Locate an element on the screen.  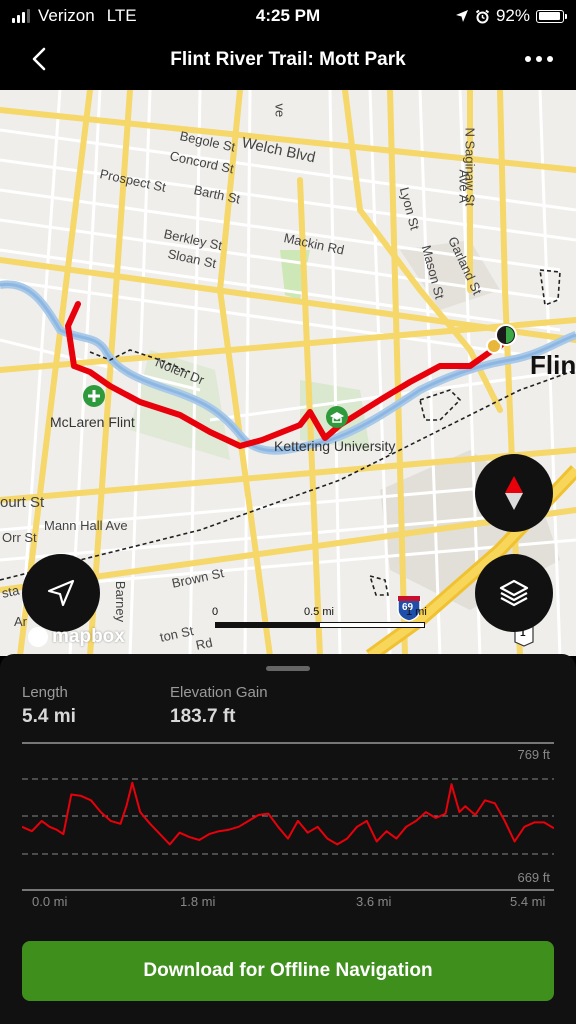
map-scale: 0 0.5 mi 1 mi is located at coordinates (320, 621).